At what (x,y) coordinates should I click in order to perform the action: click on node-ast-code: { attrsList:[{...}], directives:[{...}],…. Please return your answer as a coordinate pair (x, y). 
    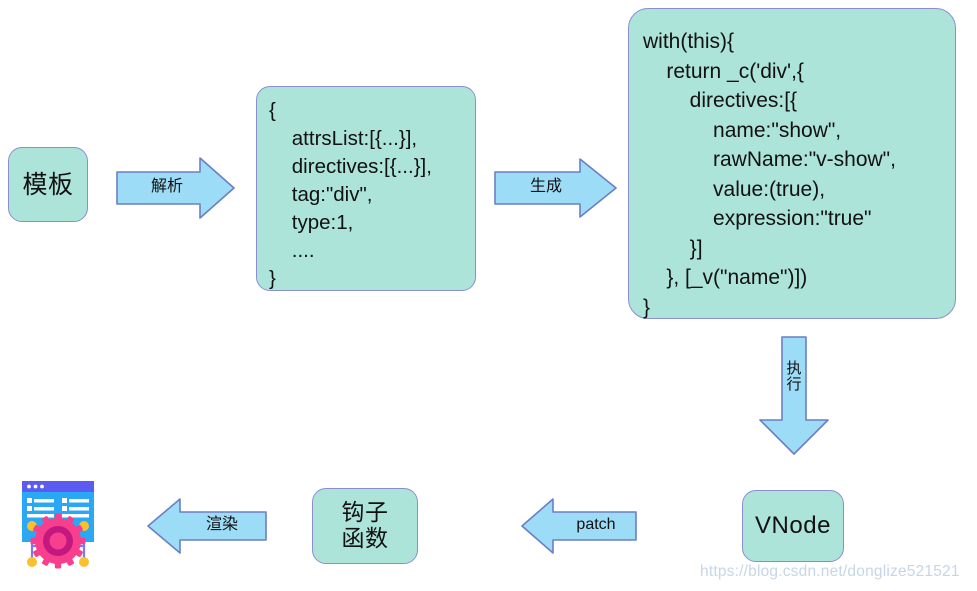
    Looking at the image, I should click on (350, 194).